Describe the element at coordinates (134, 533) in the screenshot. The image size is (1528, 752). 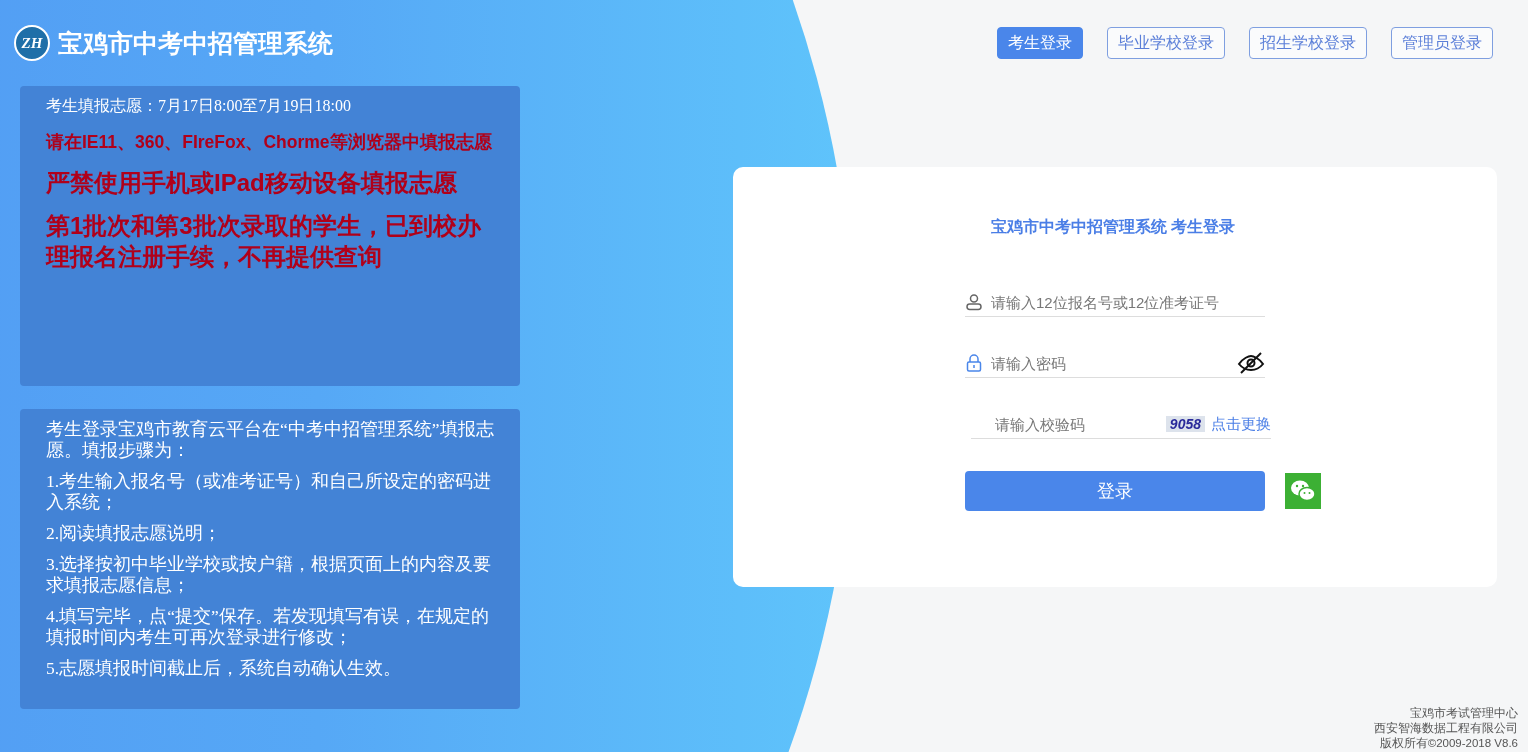
I see `instruction-text: 2.阅读填报志愿说明；` at that location.